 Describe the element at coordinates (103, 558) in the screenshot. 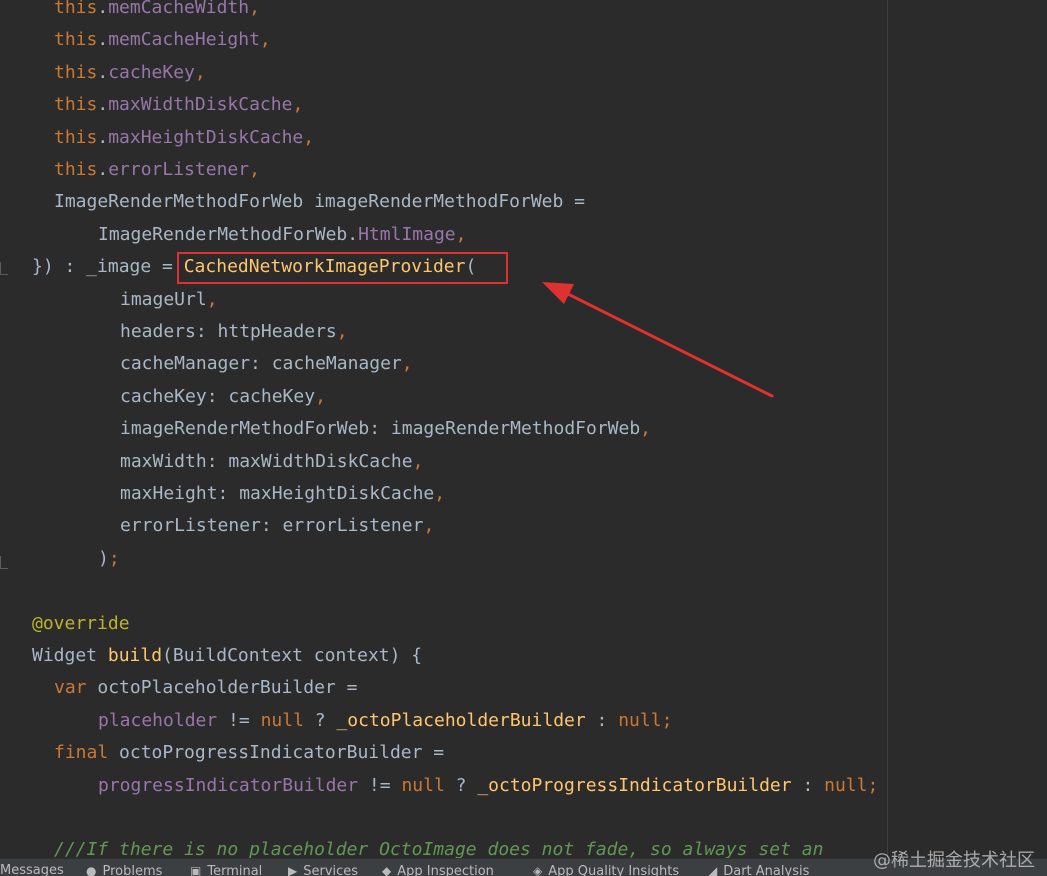

I see `code-token: )` at that location.